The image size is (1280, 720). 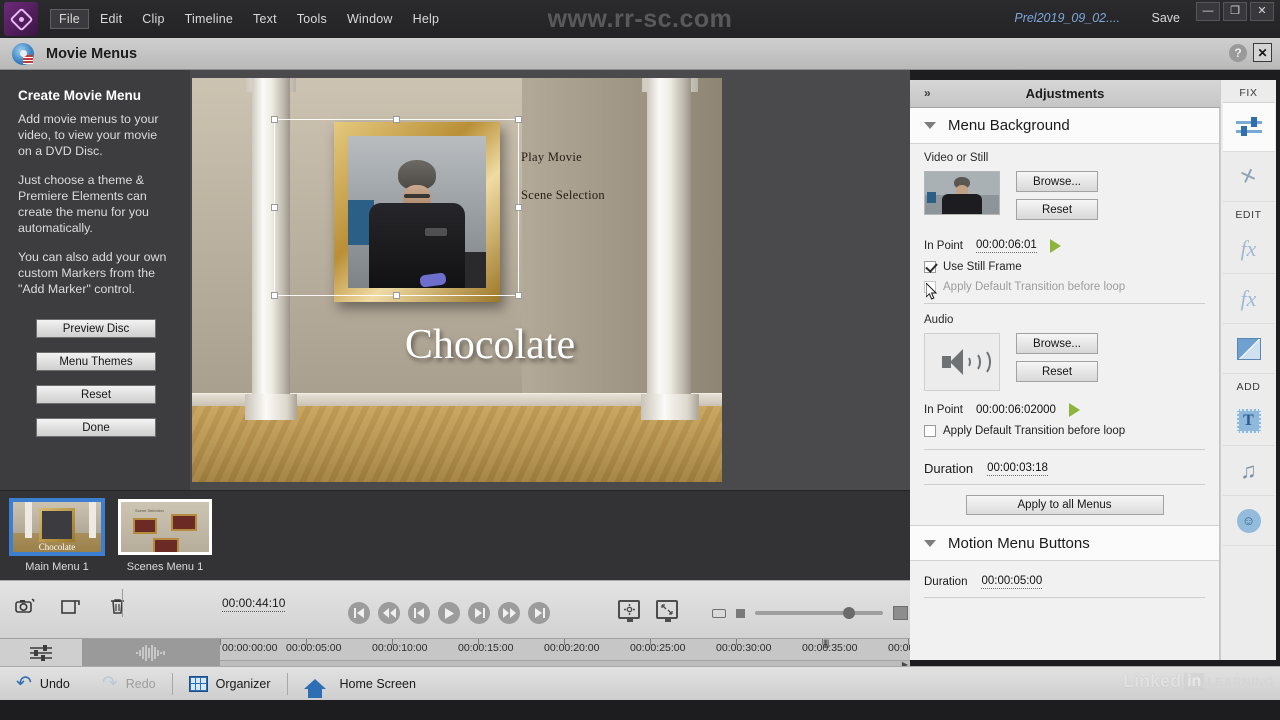 What do you see at coordinates (1064, 267) in the screenshot?
I see `use-still-frame-row: Use Still Frame` at bounding box center [1064, 267].